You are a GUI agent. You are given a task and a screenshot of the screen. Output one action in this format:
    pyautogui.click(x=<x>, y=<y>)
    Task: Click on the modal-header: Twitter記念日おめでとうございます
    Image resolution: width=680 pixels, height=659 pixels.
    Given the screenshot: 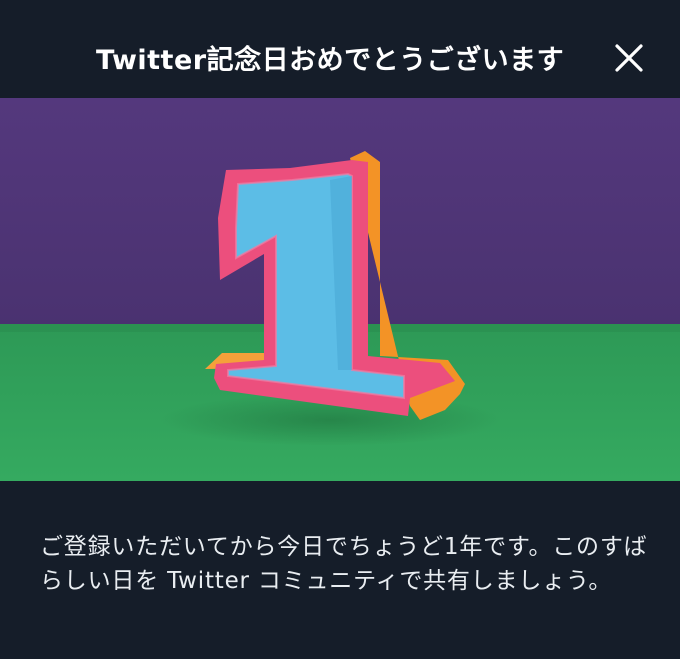 What is the action you would take?
    pyautogui.click(x=340, y=49)
    